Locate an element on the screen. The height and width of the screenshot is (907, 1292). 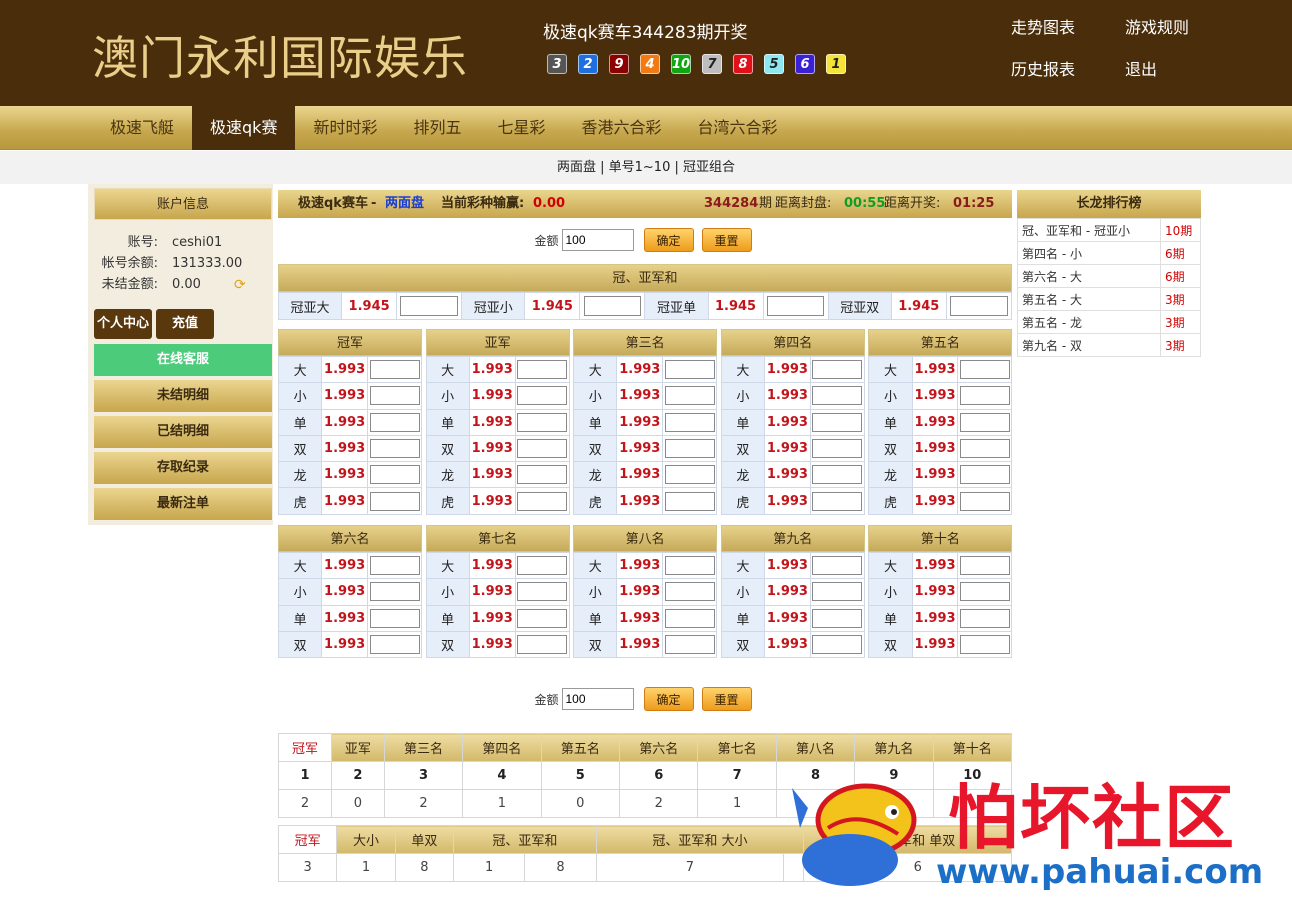
stat-tab: 大小 is located at coordinates (366, 839).